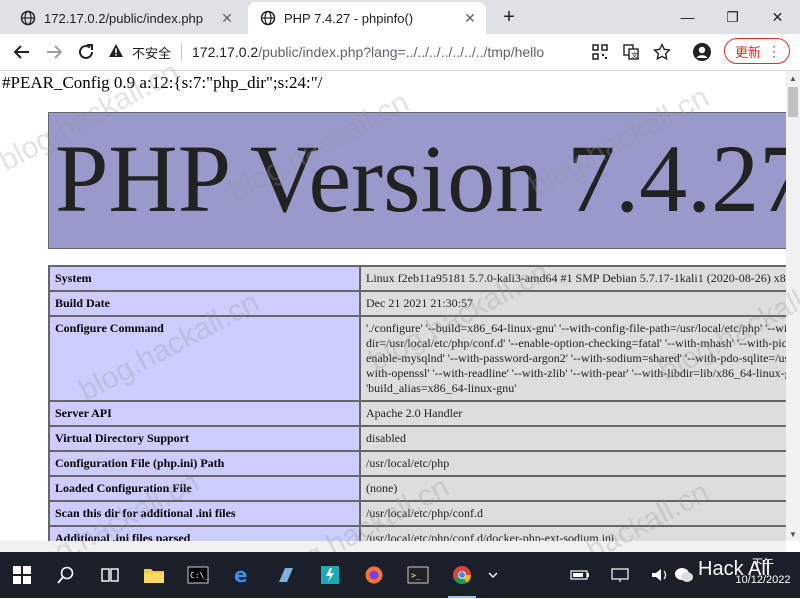 The width and height of the screenshot is (800, 599). I want to click on svg-text: e, so click(241, 575).